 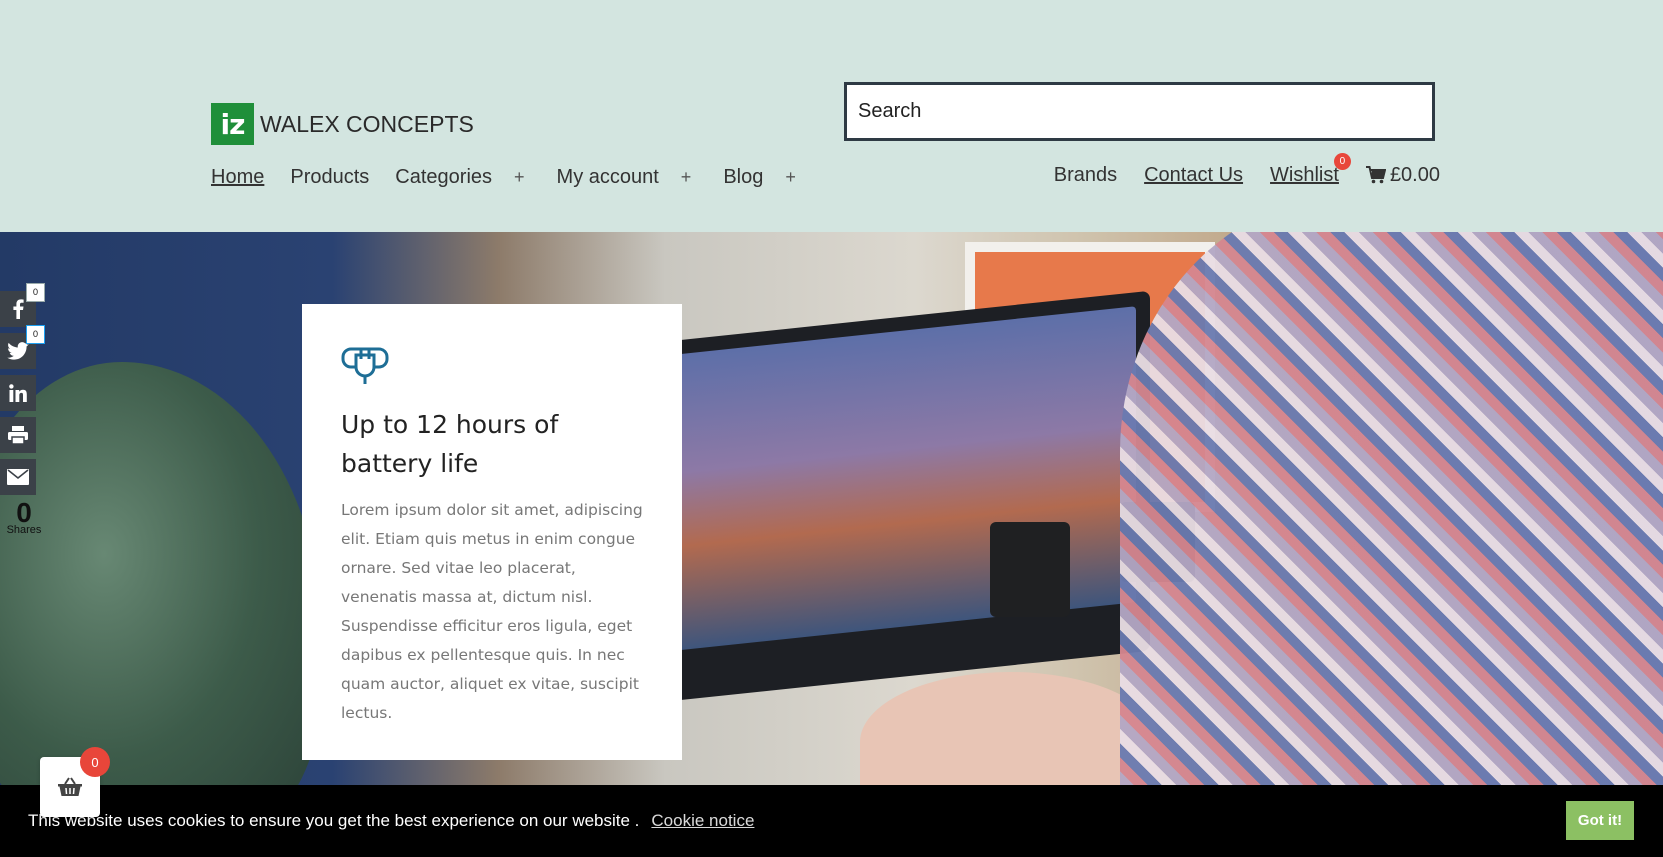 I want to click on total-shares-label: Shares, so click(x=24, y=530).